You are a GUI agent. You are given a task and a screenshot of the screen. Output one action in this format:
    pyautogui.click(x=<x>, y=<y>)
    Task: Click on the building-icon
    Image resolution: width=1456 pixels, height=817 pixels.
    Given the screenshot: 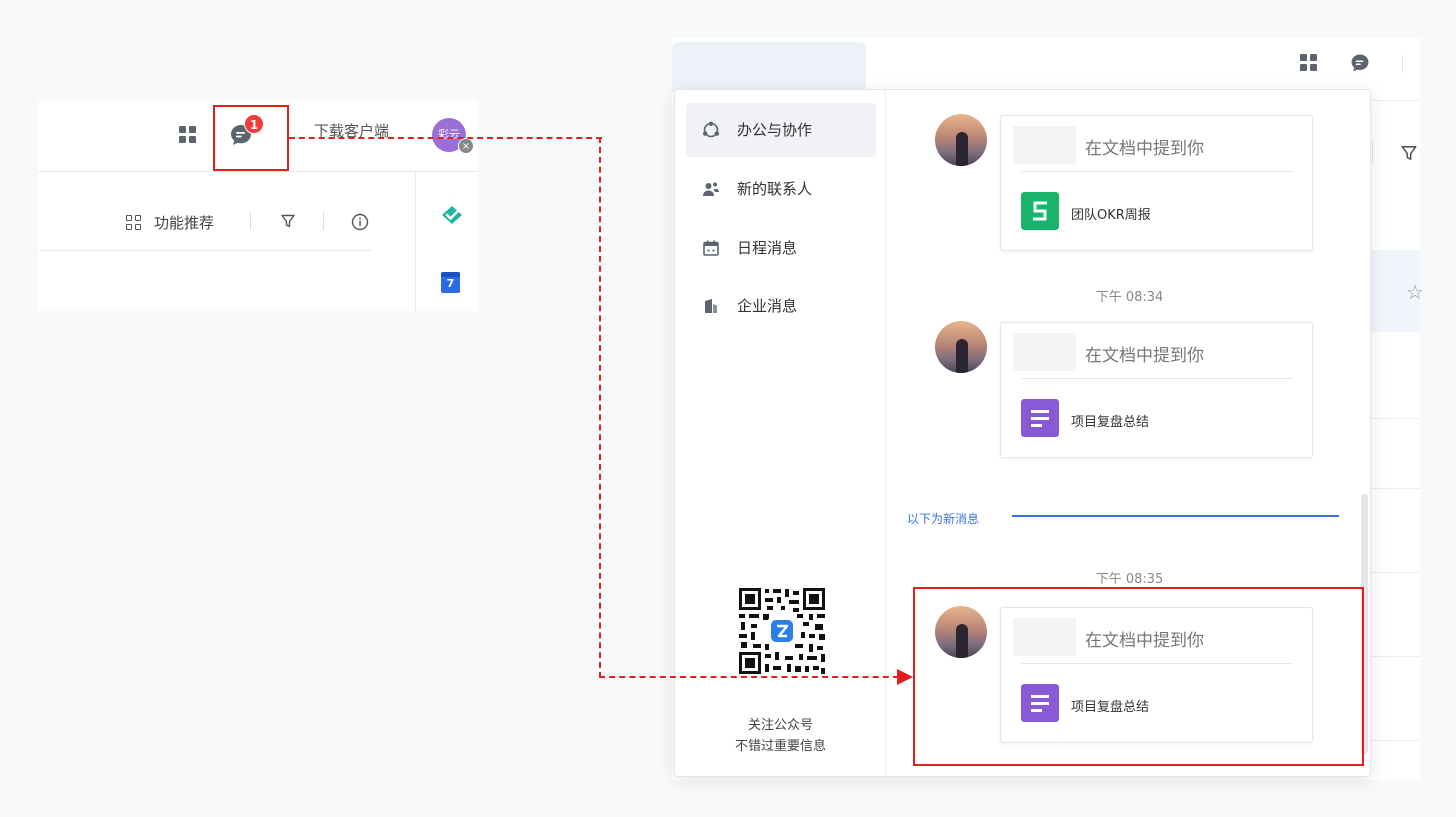 What is the action you would take?
    pyautogui.click(x=711, y=306)
    